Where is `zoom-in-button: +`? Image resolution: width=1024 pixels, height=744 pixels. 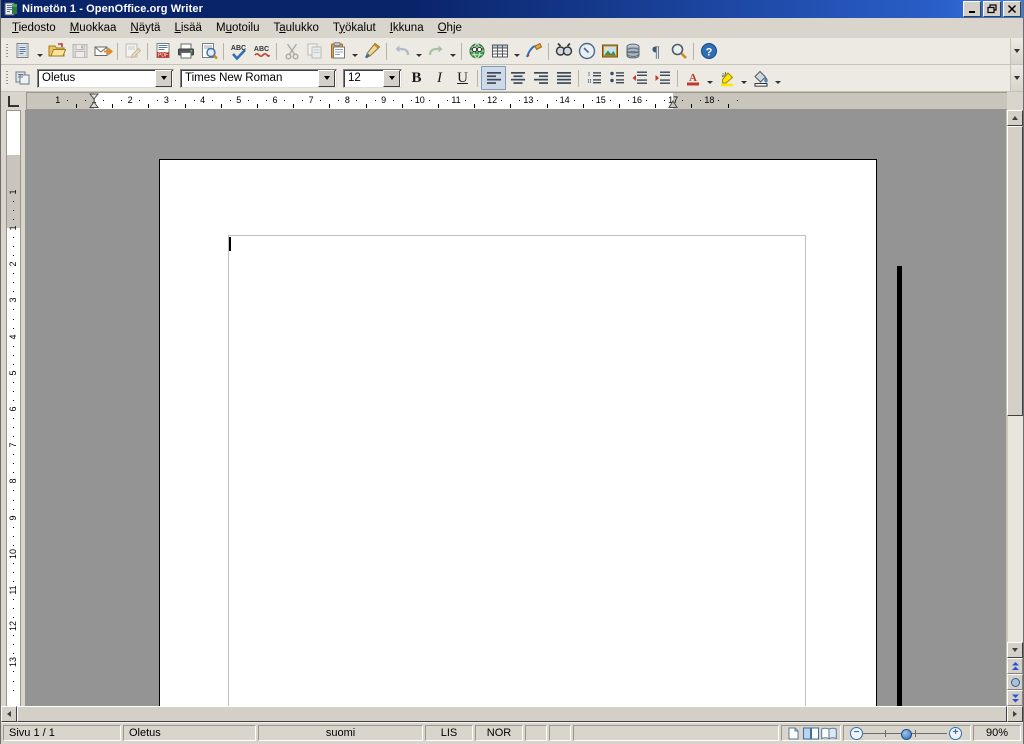 zoom-in-button: + is located at coordinates (955, 733).